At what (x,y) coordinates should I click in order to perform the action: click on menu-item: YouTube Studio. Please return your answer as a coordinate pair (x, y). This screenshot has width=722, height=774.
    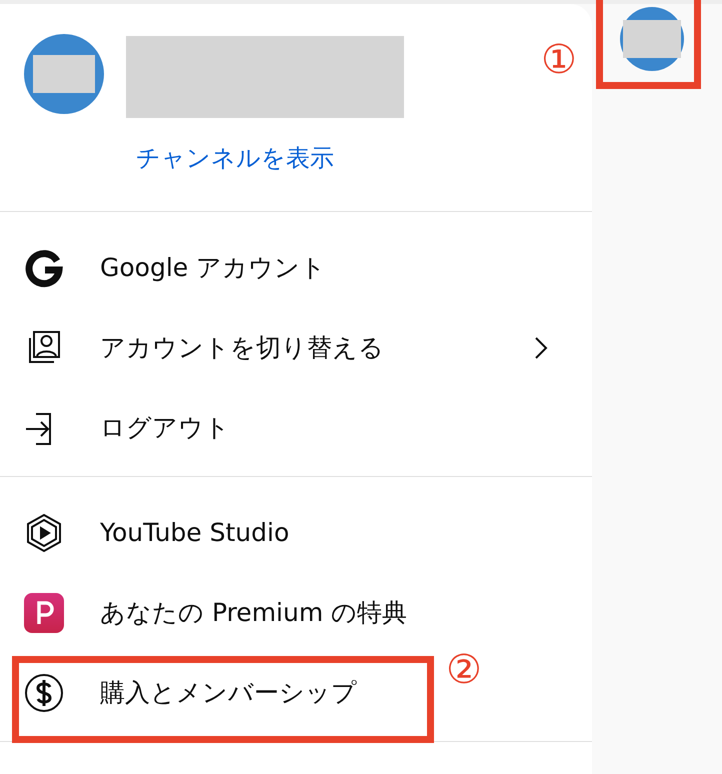
    Looking at the image, I should click on (155, 533).